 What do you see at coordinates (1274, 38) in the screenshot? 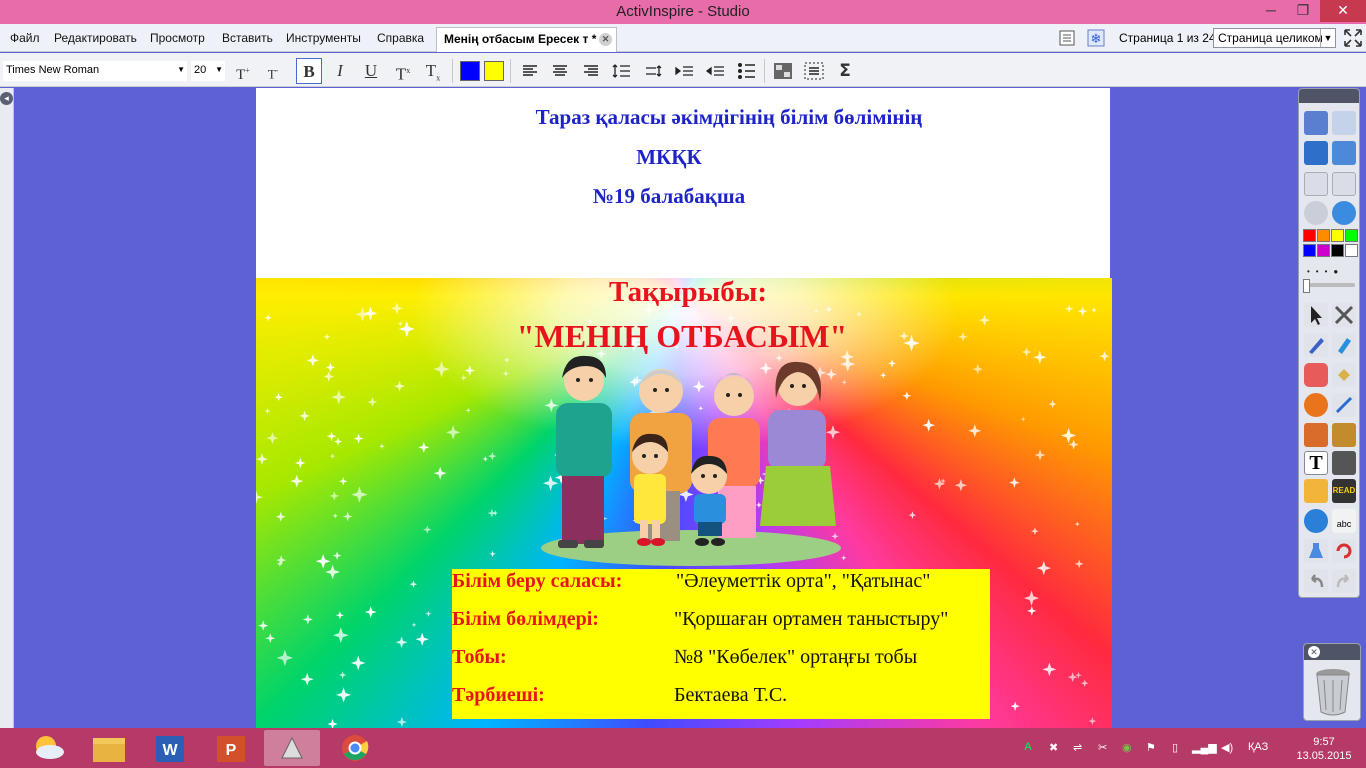
I see `zoom-select: Страница целиком ▼` at bounding box center [1274, 38].